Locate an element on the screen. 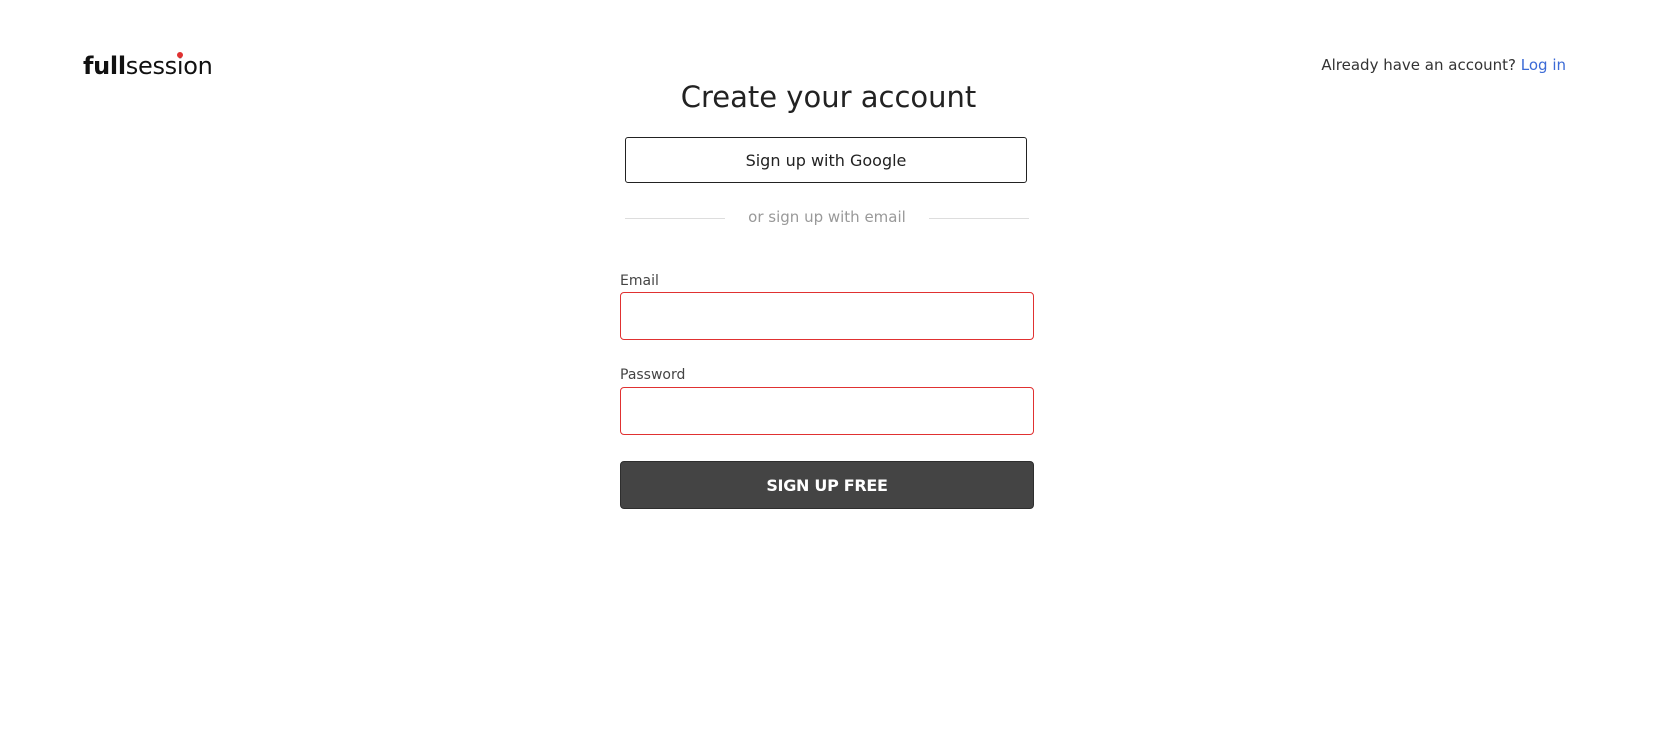  login-prompt-text: Already have an account? is located at coordinates (1418, 65).